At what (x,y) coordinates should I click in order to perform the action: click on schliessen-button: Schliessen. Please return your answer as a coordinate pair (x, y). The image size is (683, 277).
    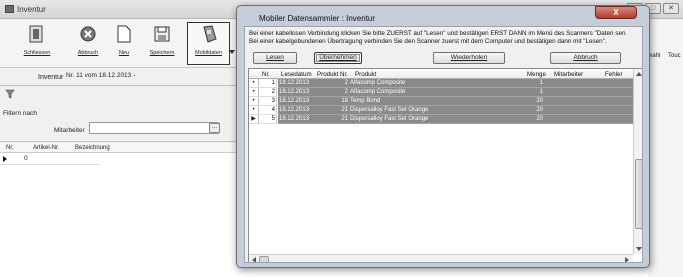
    Looking at the image, I should click on (37, 44).